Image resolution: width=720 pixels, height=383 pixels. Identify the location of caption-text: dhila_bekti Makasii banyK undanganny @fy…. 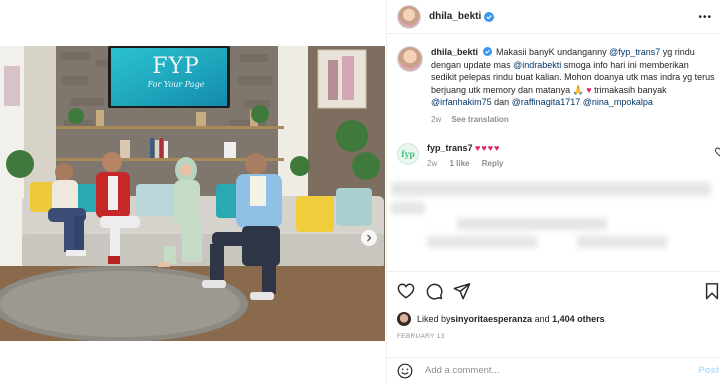
(573, 77).